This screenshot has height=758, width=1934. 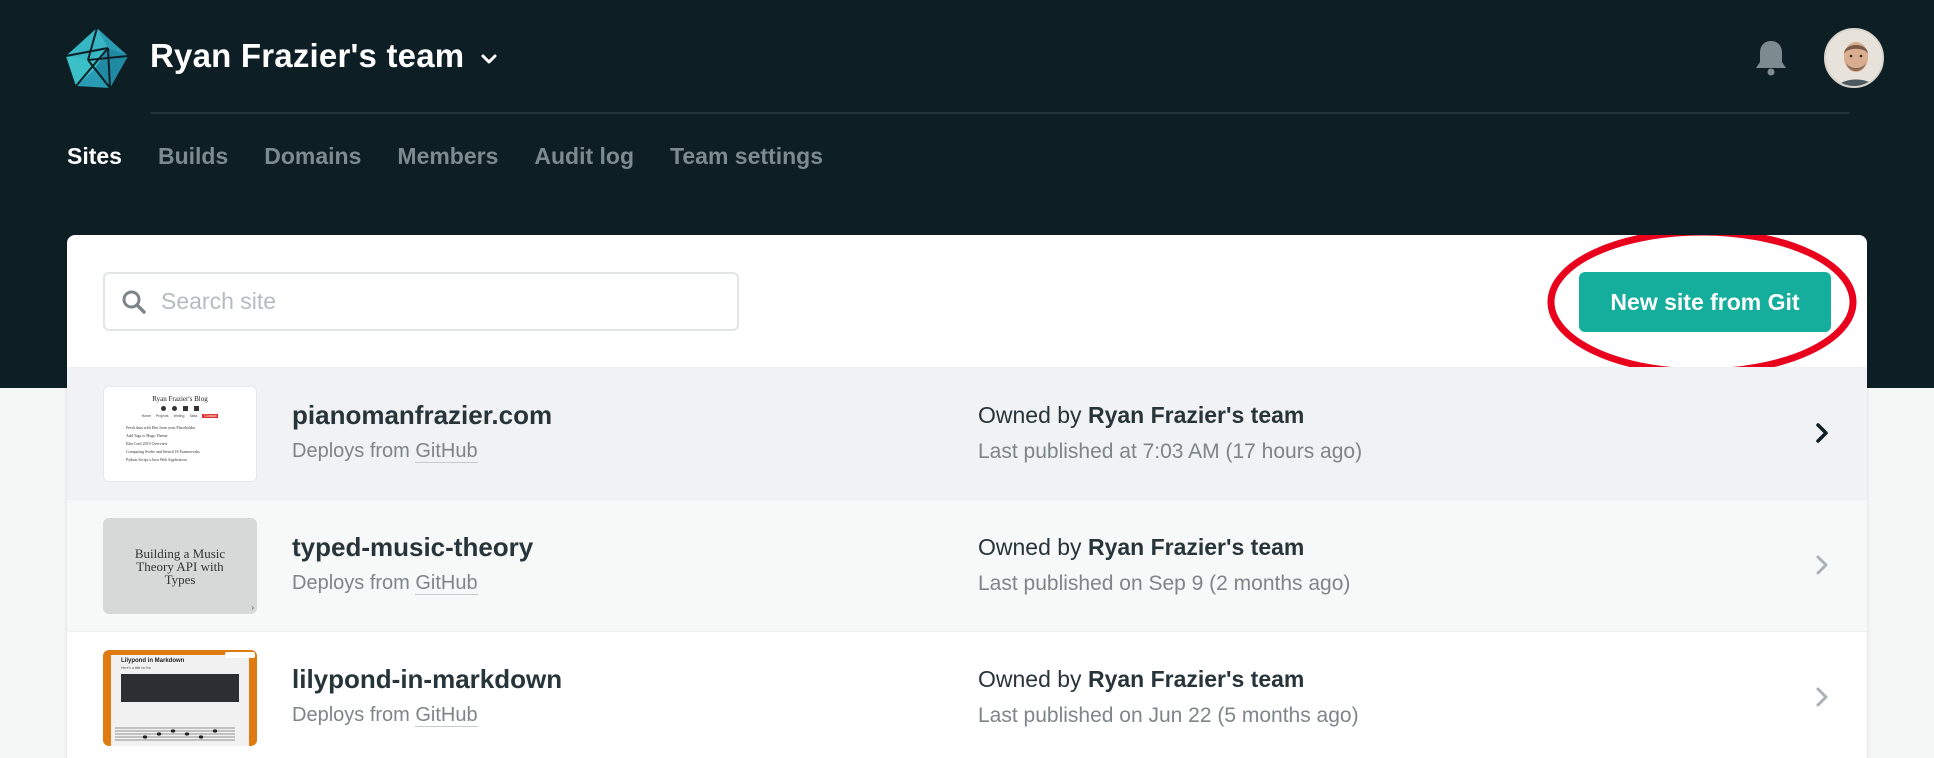 I want to click on thumb-post: Elm Conf 2019 Overview, so click(x=147, y=443).